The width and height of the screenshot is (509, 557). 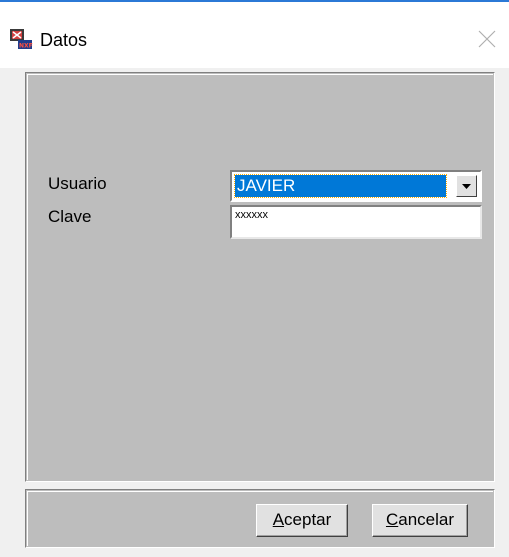 What do you see at coordinates (392, 519) in the screenshot?
I see `cancelar-mnemonic: C` at bounding box center [392, 519].